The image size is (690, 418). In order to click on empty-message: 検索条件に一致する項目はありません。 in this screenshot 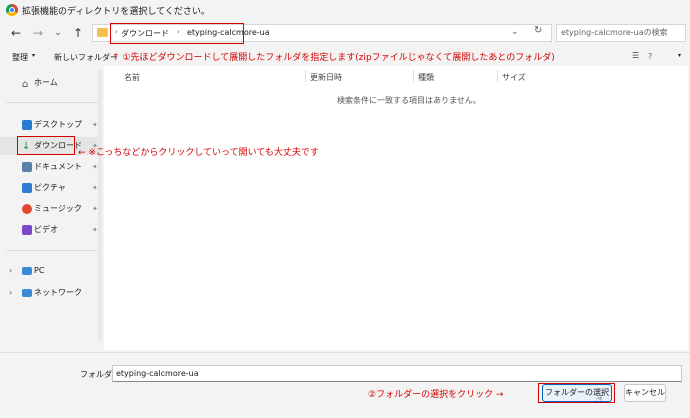, I will do `click(409, 100)`.